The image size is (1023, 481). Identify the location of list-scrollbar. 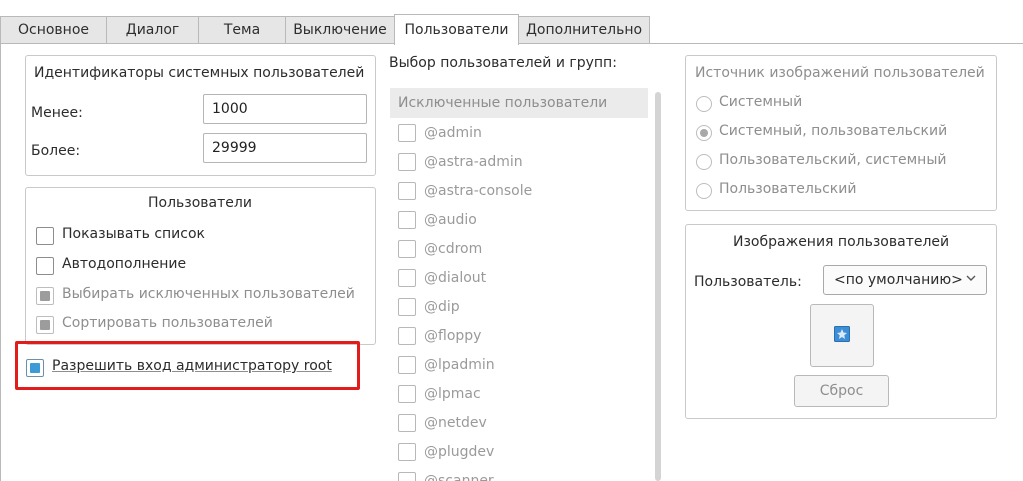
(658, 286).